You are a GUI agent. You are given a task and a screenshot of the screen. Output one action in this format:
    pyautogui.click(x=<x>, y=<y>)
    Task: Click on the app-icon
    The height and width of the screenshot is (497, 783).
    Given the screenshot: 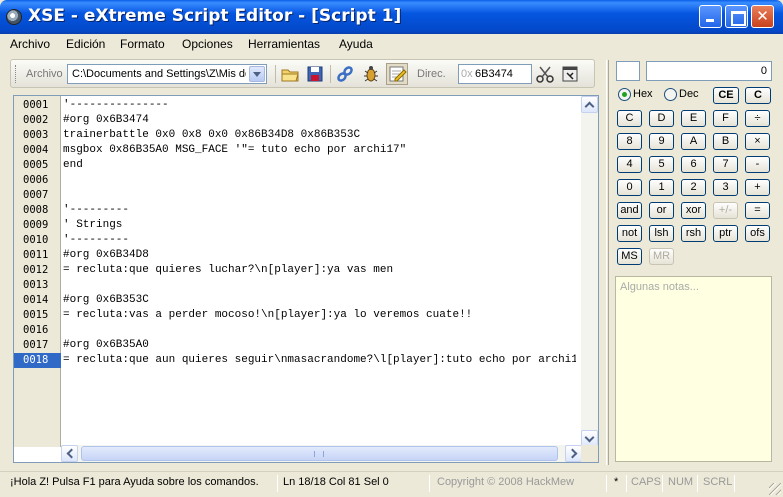 What is the action you would take?
    pyautogui.click(x=14, y=17)
    